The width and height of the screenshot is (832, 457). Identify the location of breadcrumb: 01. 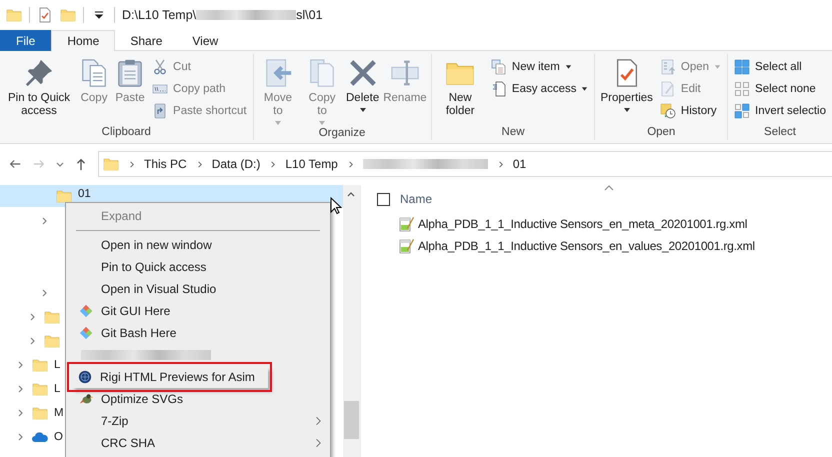
(519, 164).